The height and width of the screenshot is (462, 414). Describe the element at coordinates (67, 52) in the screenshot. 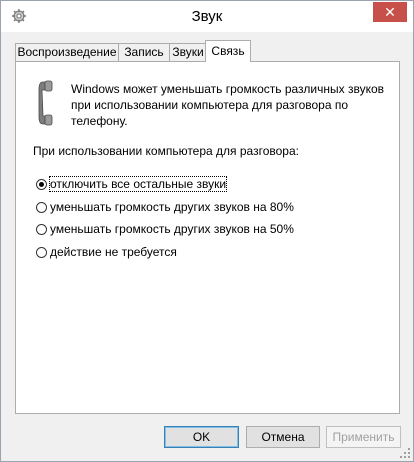

I see `tab-playback: Воспроизведение` at that location.